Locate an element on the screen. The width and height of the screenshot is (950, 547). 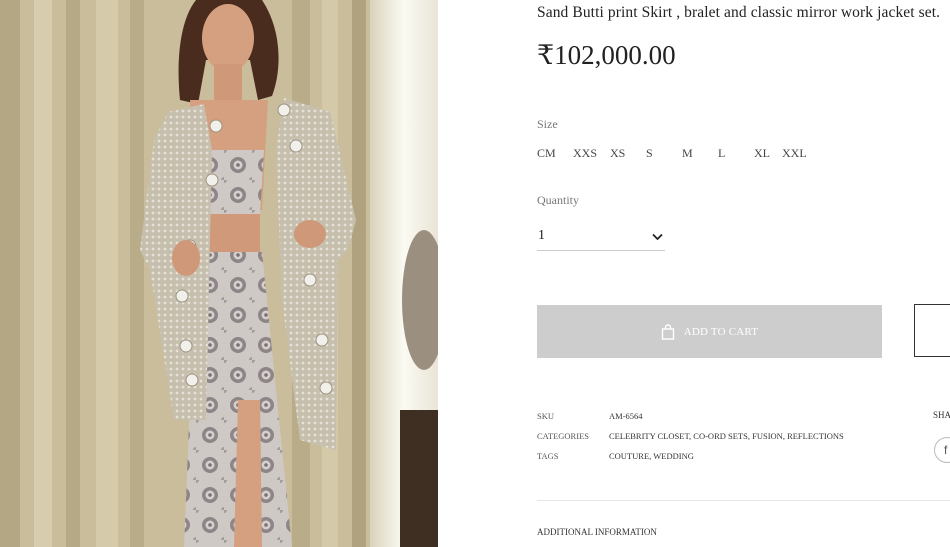
sku-label: SKU is located at coordinates (546, 416).